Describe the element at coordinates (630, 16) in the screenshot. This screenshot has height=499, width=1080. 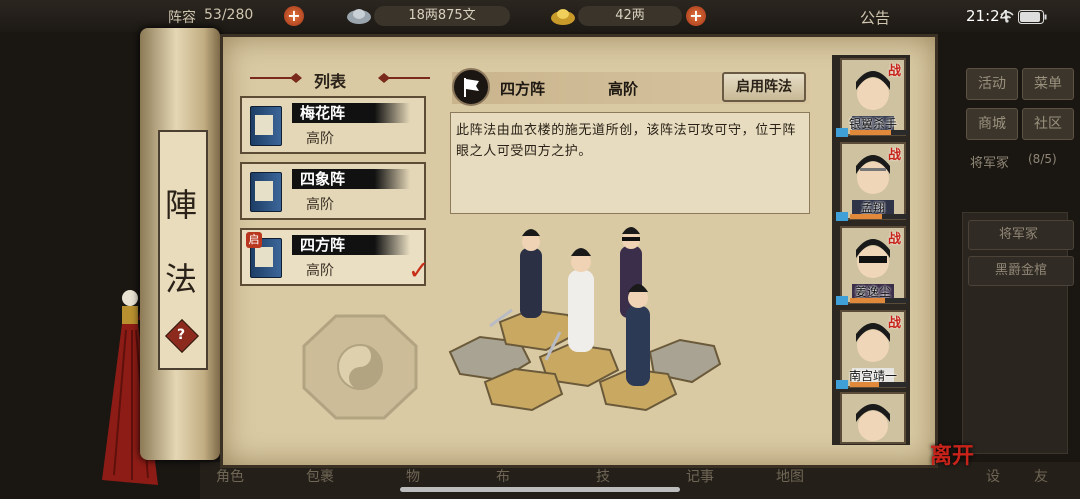
I see `gold-amount: 42两` at that location.